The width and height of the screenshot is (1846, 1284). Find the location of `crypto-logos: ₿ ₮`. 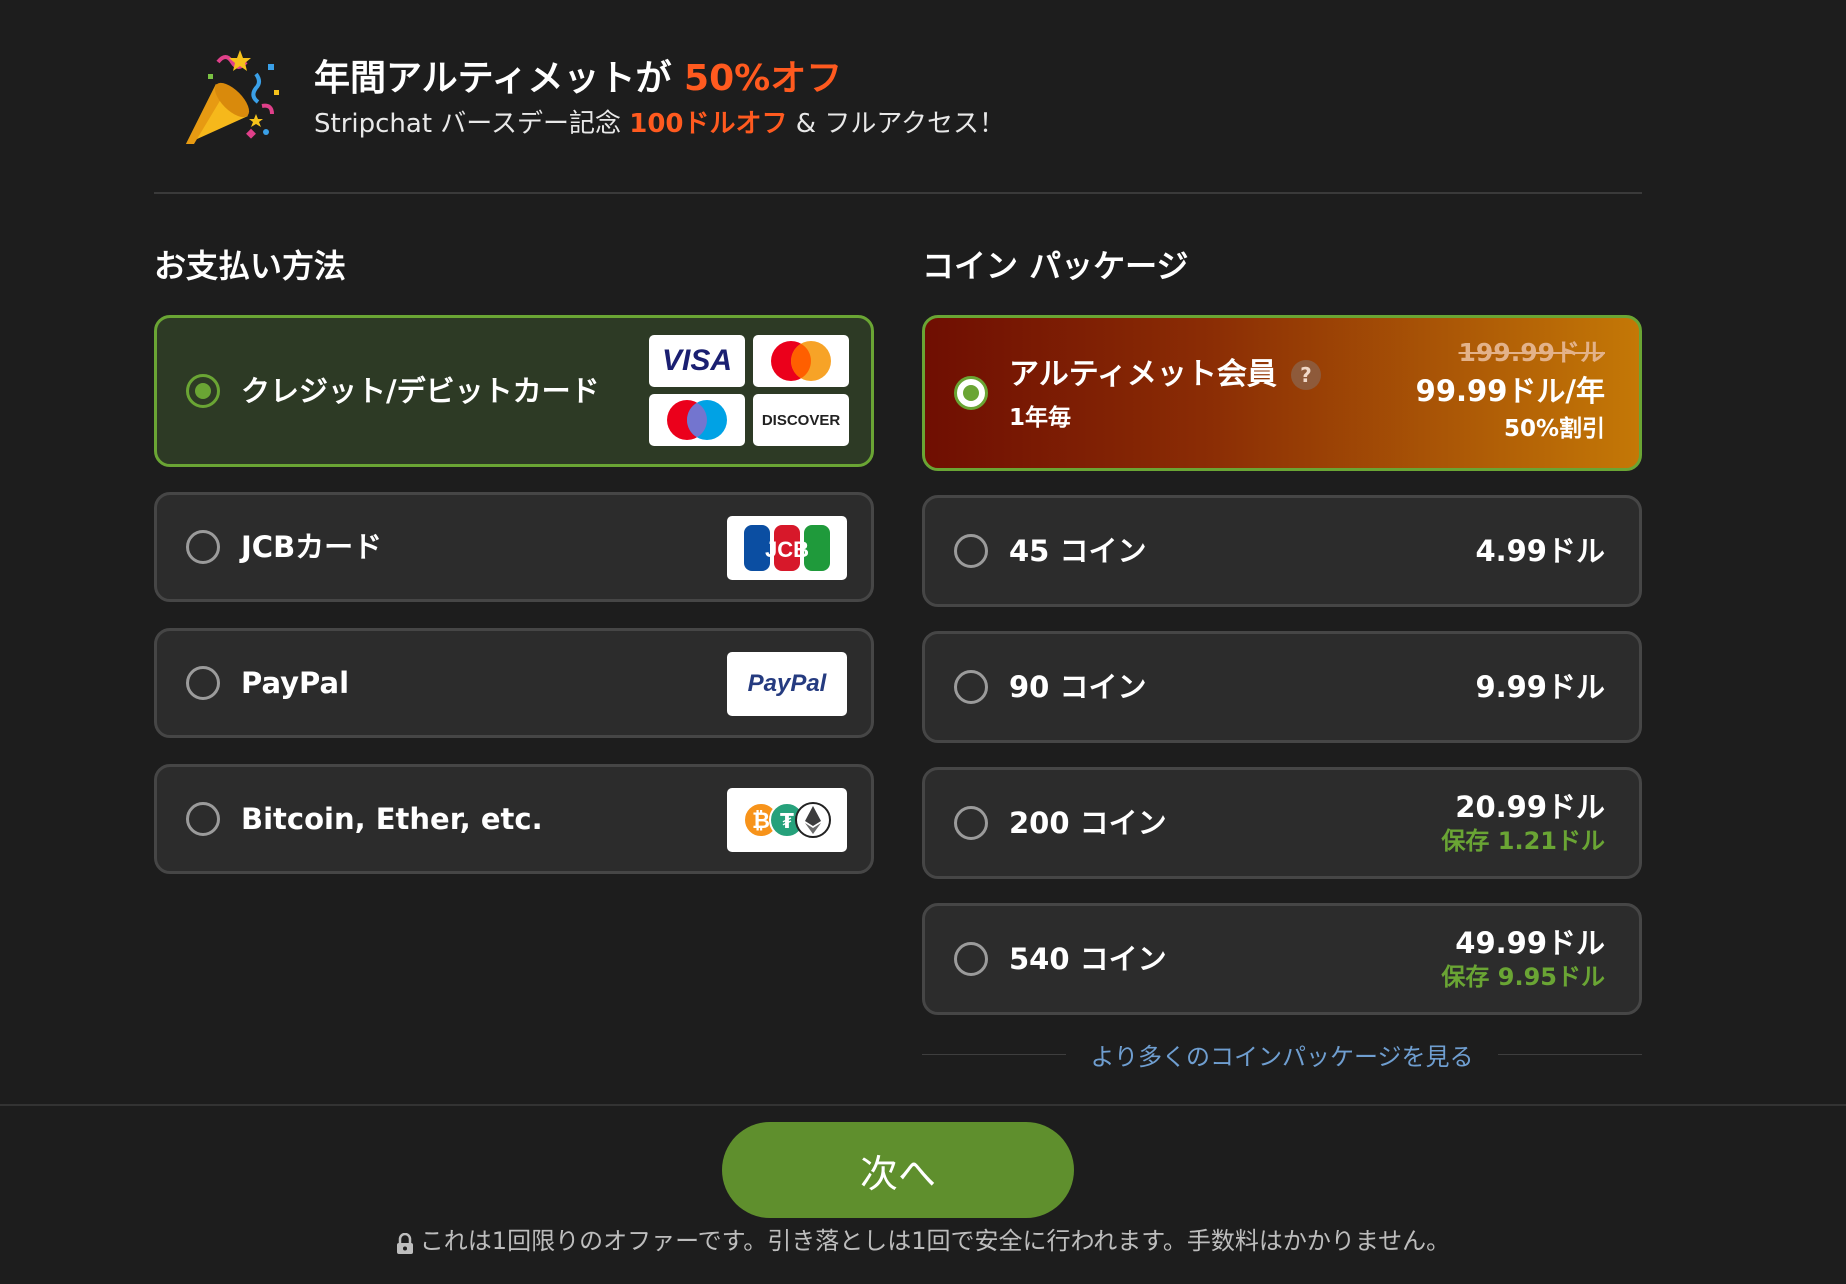

crypto-logos: ₿ ₮ is located at coordinates (787, 820).